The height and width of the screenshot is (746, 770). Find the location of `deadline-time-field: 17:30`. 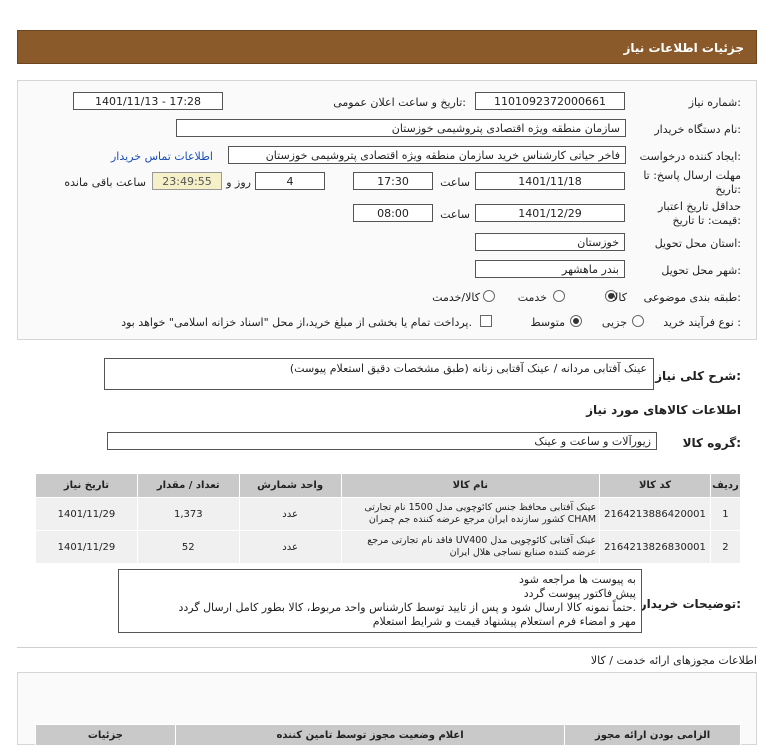

deadline-time-field: 17:30 is located at coordinates (393, 181).